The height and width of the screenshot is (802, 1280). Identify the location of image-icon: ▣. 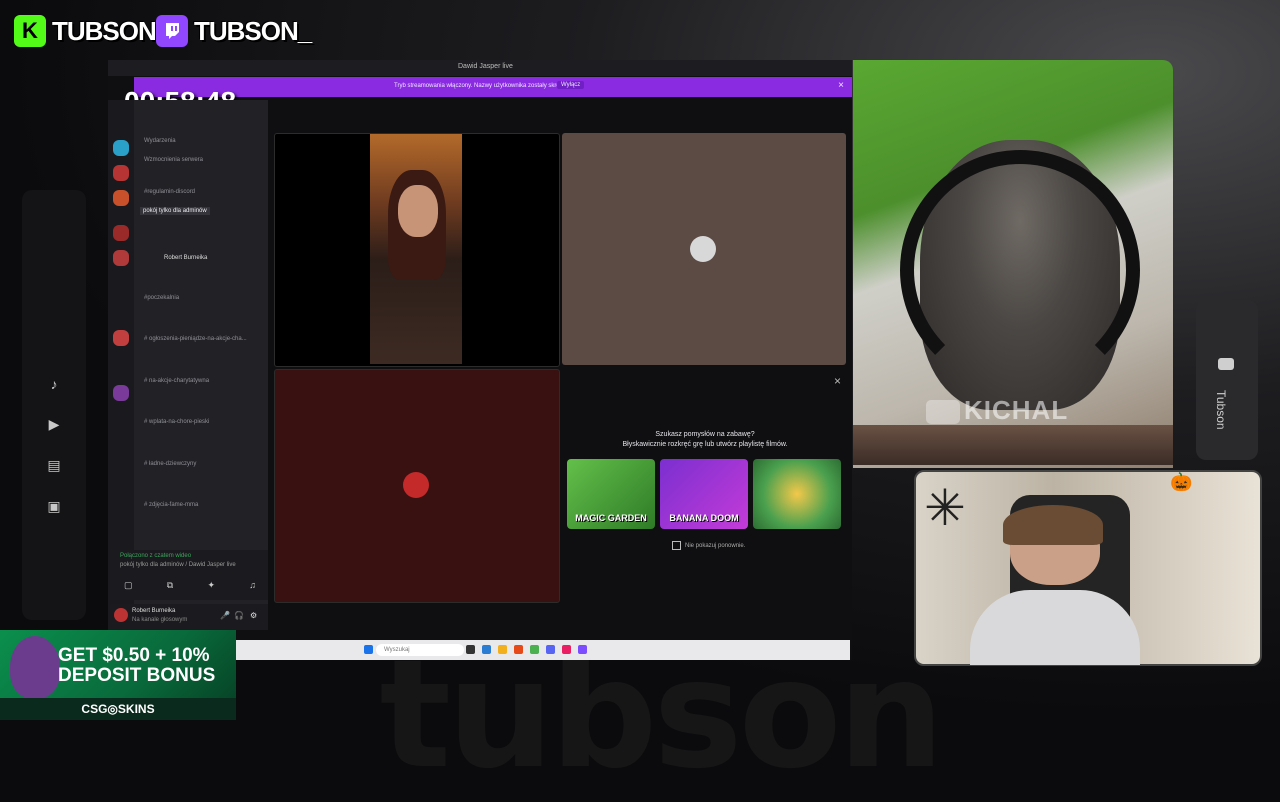
(54, 506).